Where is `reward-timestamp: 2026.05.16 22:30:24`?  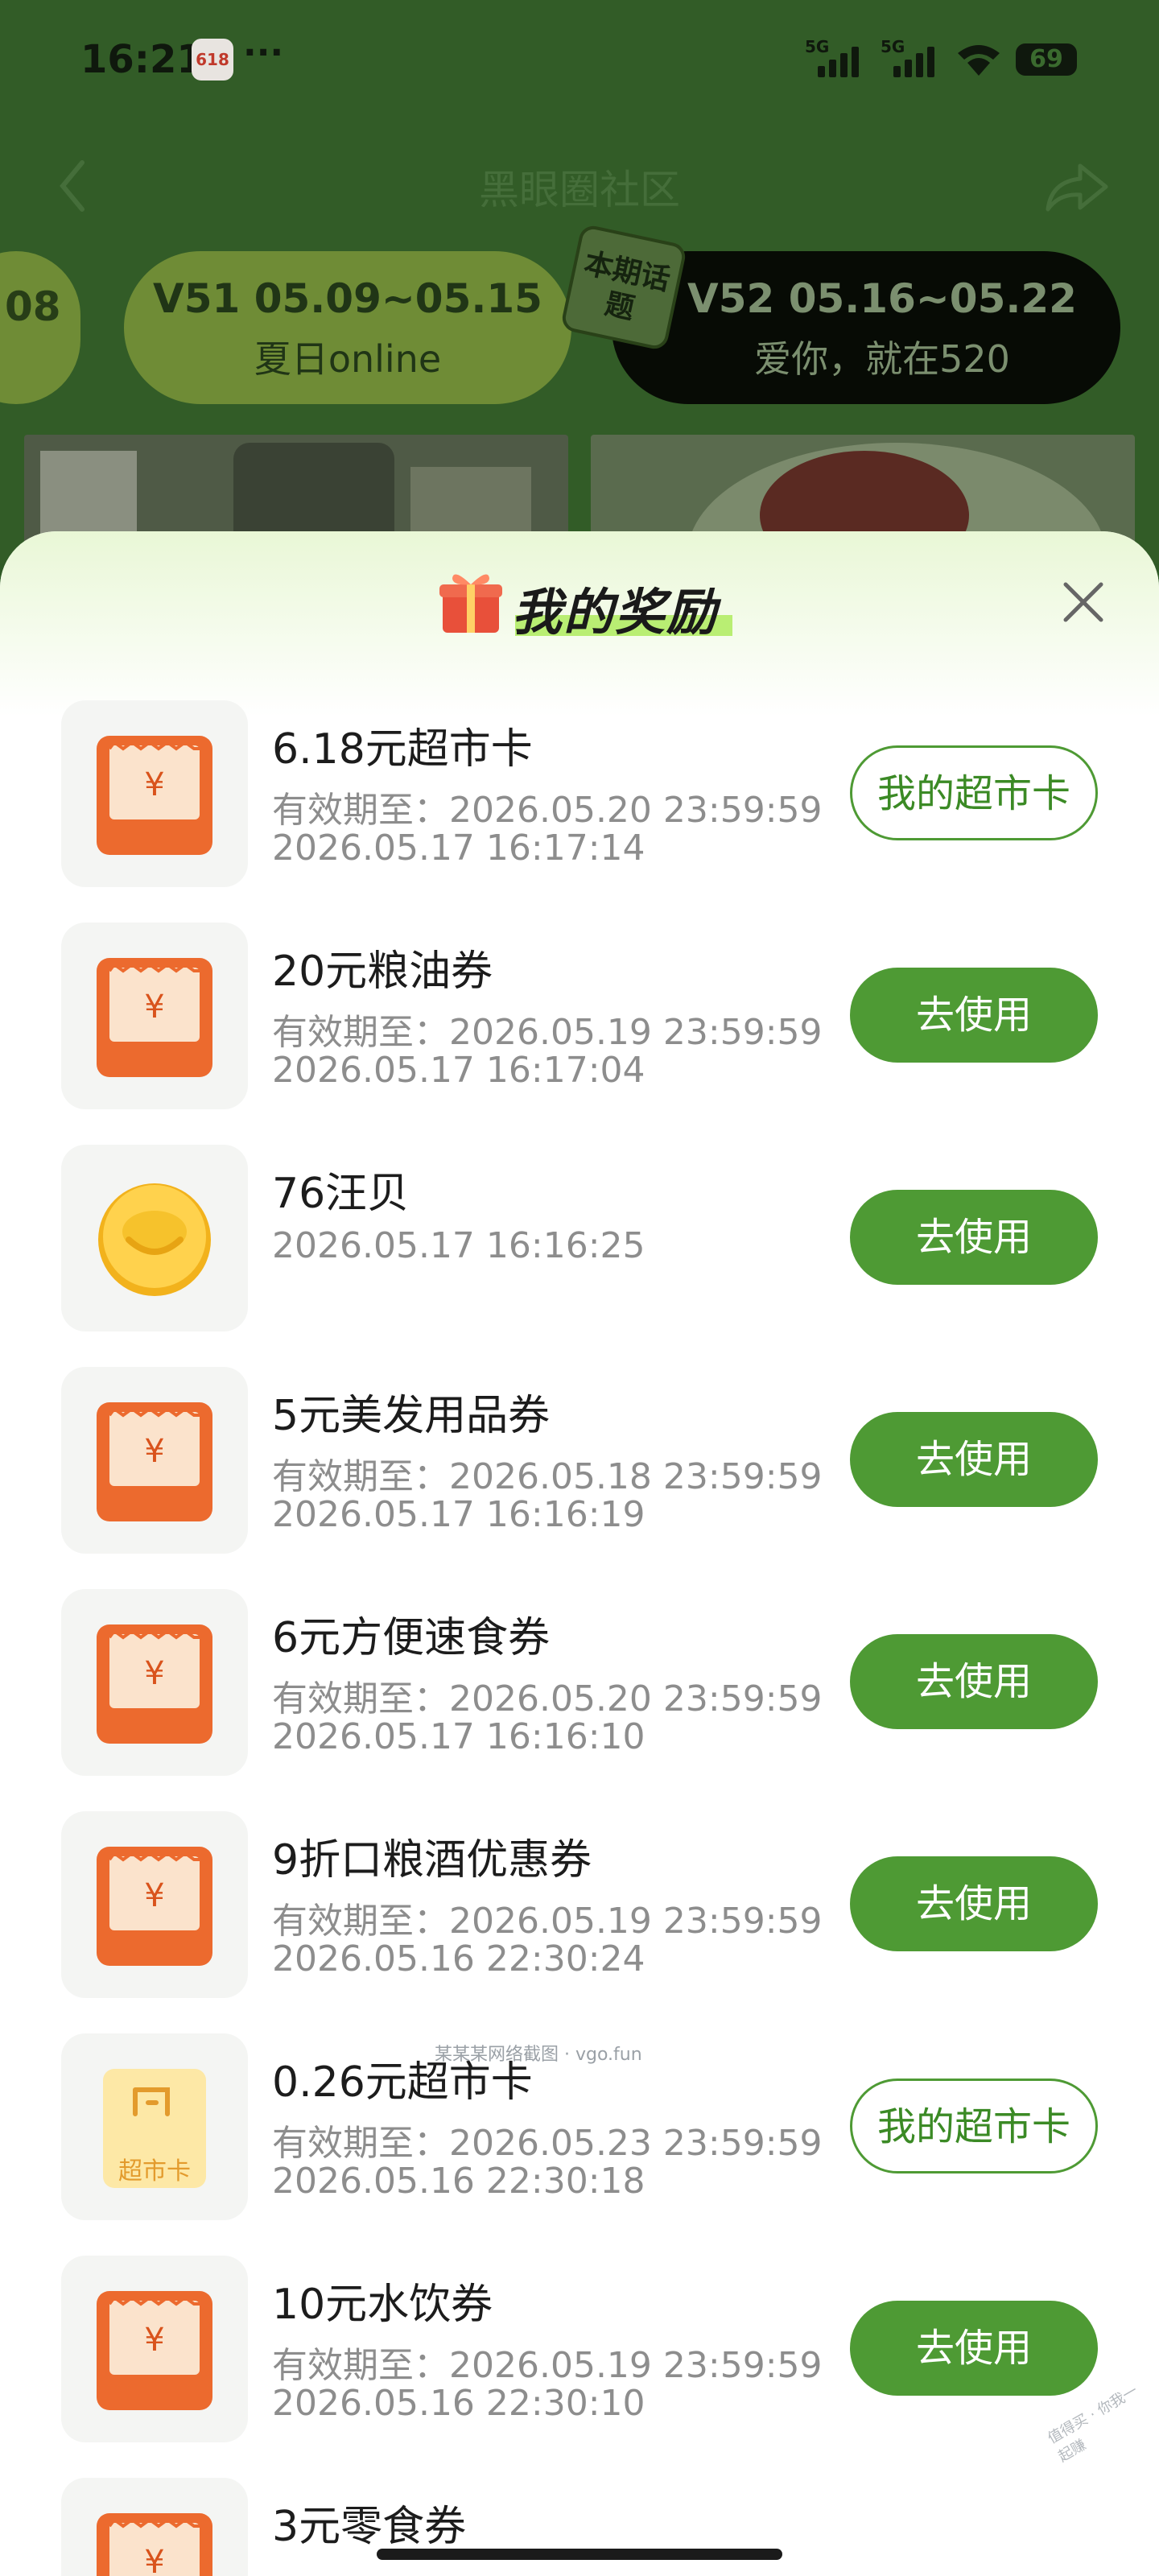
reward-timestamp: 2026.05.16 22:30:24 is located at coordinates (459, 1958).